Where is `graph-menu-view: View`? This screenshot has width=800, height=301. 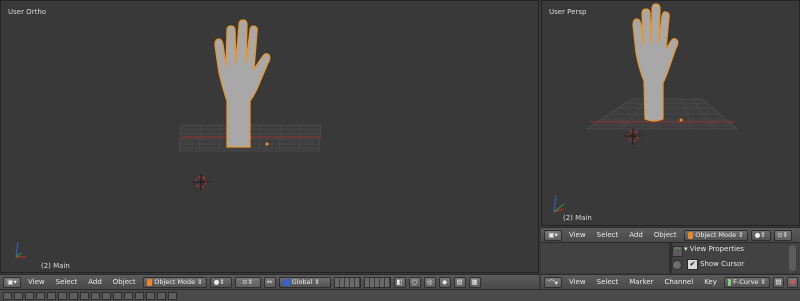
graph-menu-view: View is located at coordinates (577, 282).